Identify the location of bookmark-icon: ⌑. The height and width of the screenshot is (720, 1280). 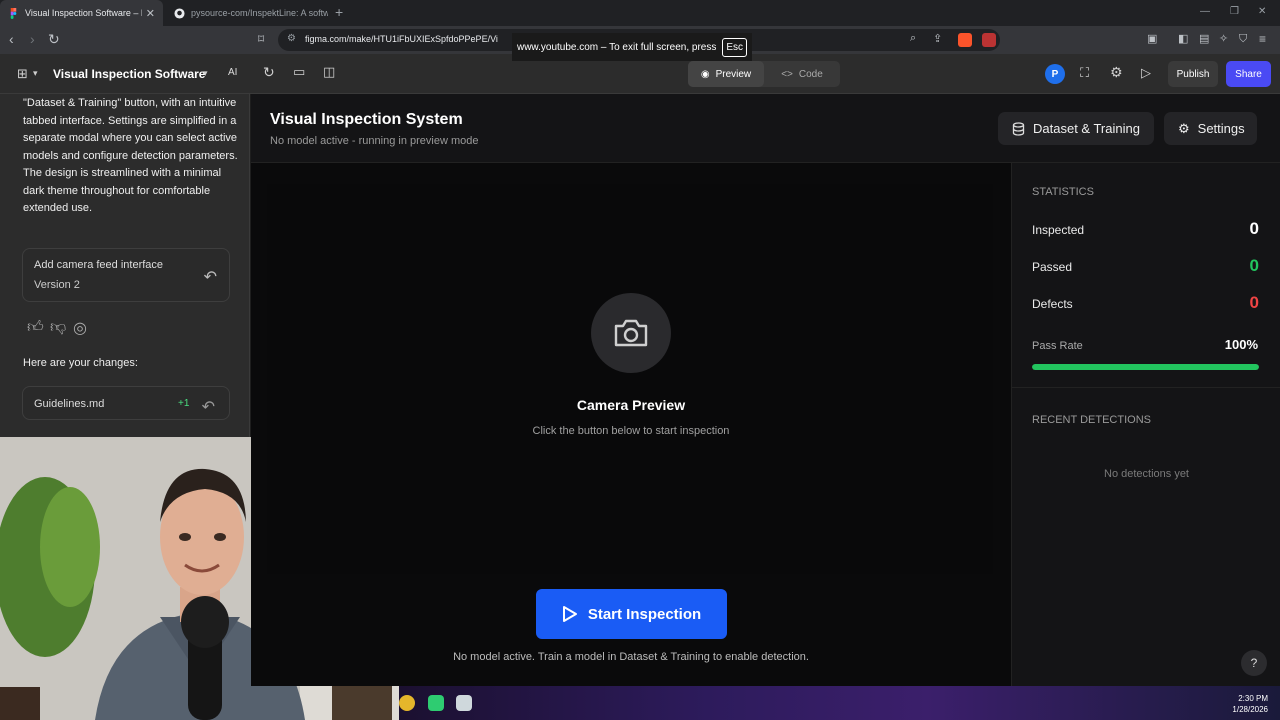
(261, 39).